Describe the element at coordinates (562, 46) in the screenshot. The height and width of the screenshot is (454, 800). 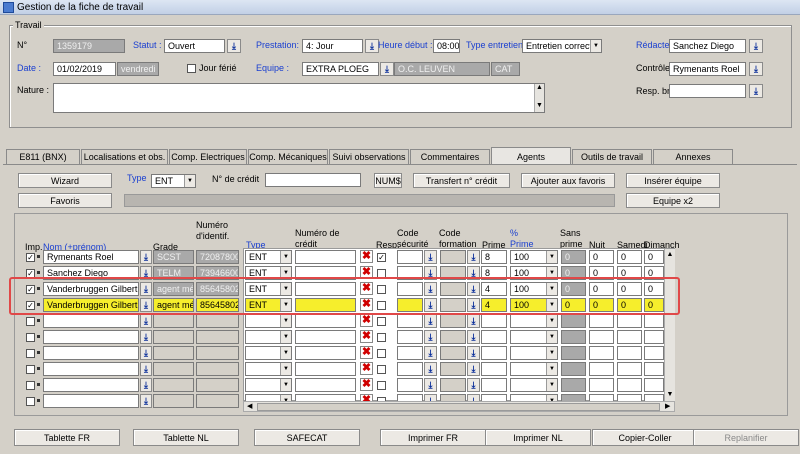
I see `type-entretien-select: Entretien correctif ▼` at that location.